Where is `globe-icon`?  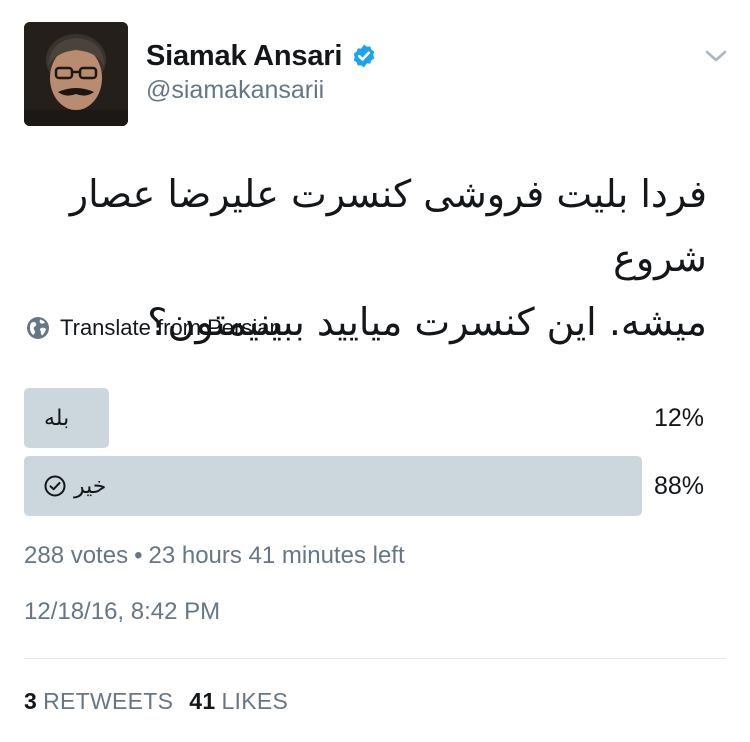 globe-icon is located at coordinates (38, 328).